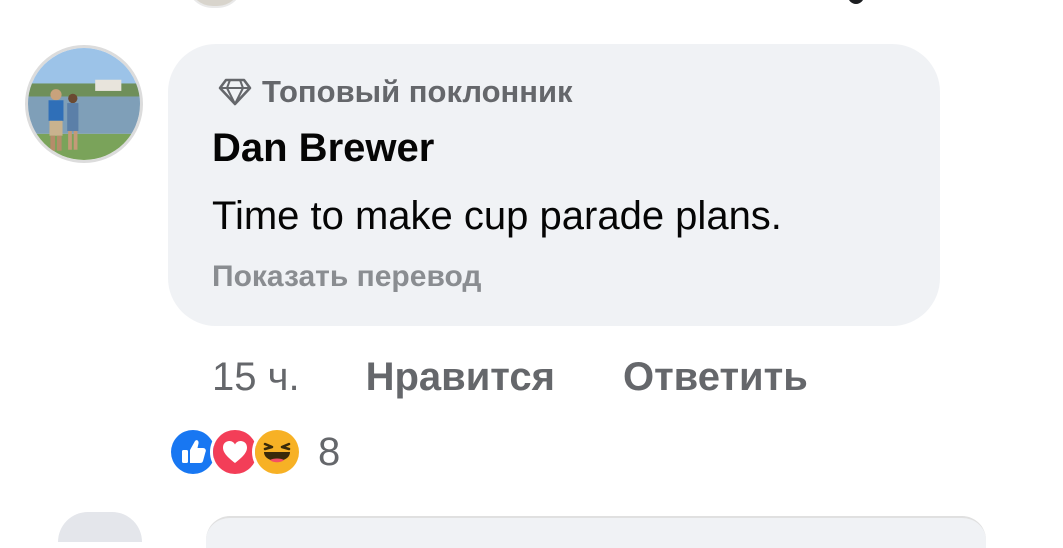 The image size is (1063, 548). Describe the element at coordinates (417, 91) in the screenshot. I see `badge-label: Топовый поклонник` at that location.